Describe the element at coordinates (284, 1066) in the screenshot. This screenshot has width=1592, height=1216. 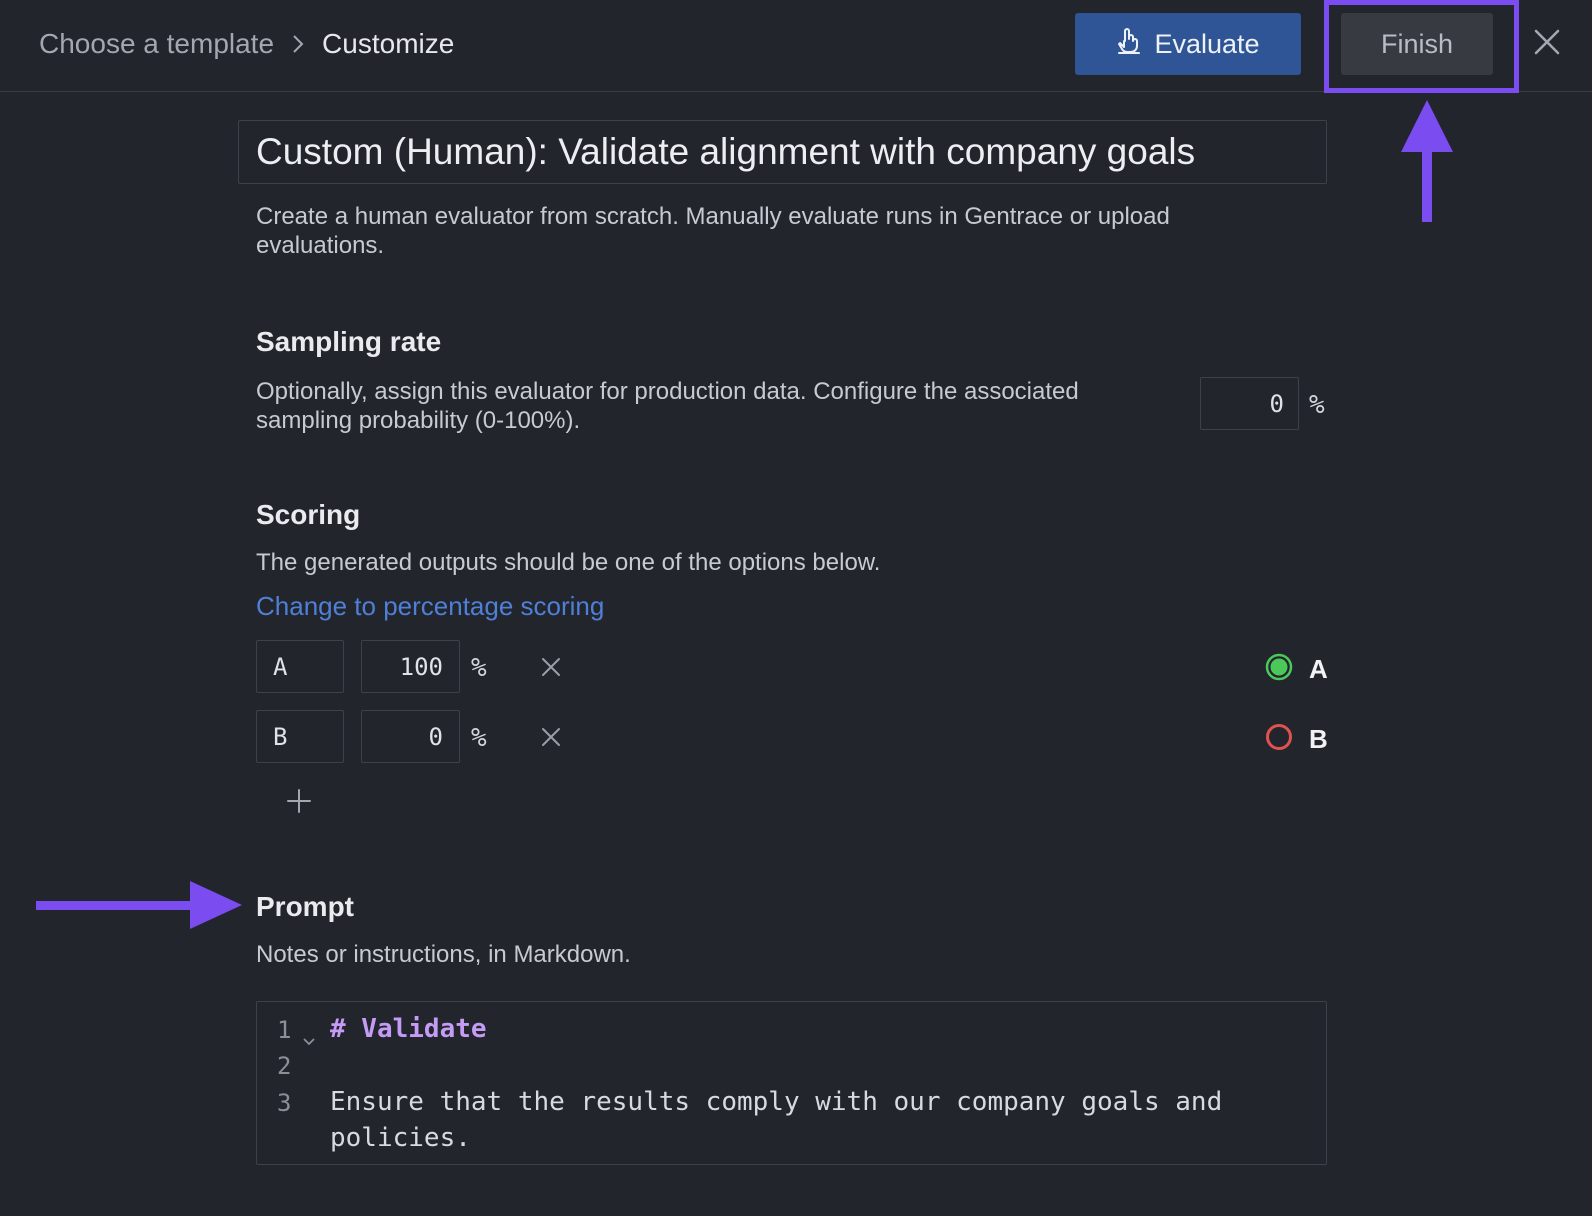
I see `line-number: 2` at that location.